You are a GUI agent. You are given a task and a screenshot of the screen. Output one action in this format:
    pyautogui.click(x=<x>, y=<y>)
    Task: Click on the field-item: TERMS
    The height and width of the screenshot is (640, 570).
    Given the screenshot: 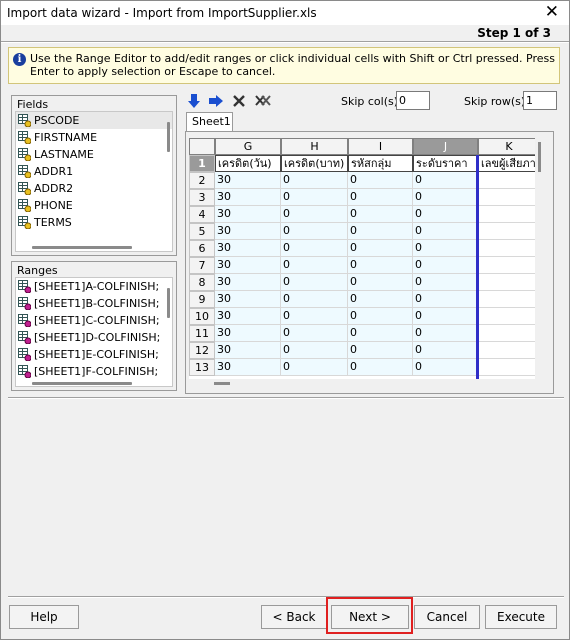 What is the action you would take?
    pyautogui.click(x=94, y=222)
    